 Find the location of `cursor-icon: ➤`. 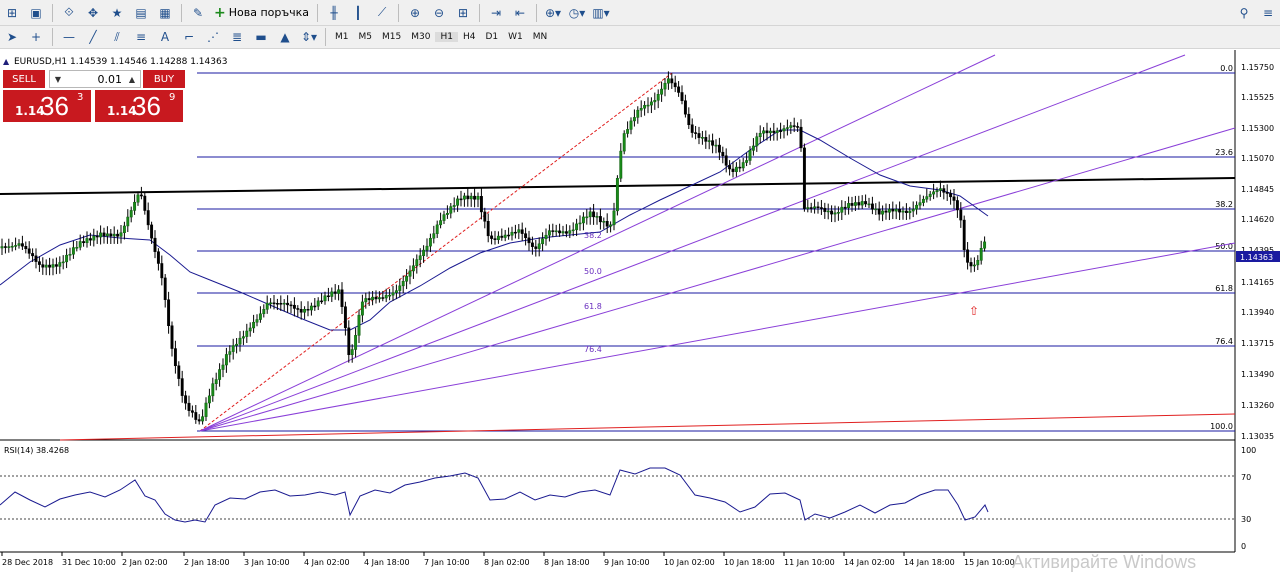

cursor-icon: ➤ is located at coordinates (12, 37).